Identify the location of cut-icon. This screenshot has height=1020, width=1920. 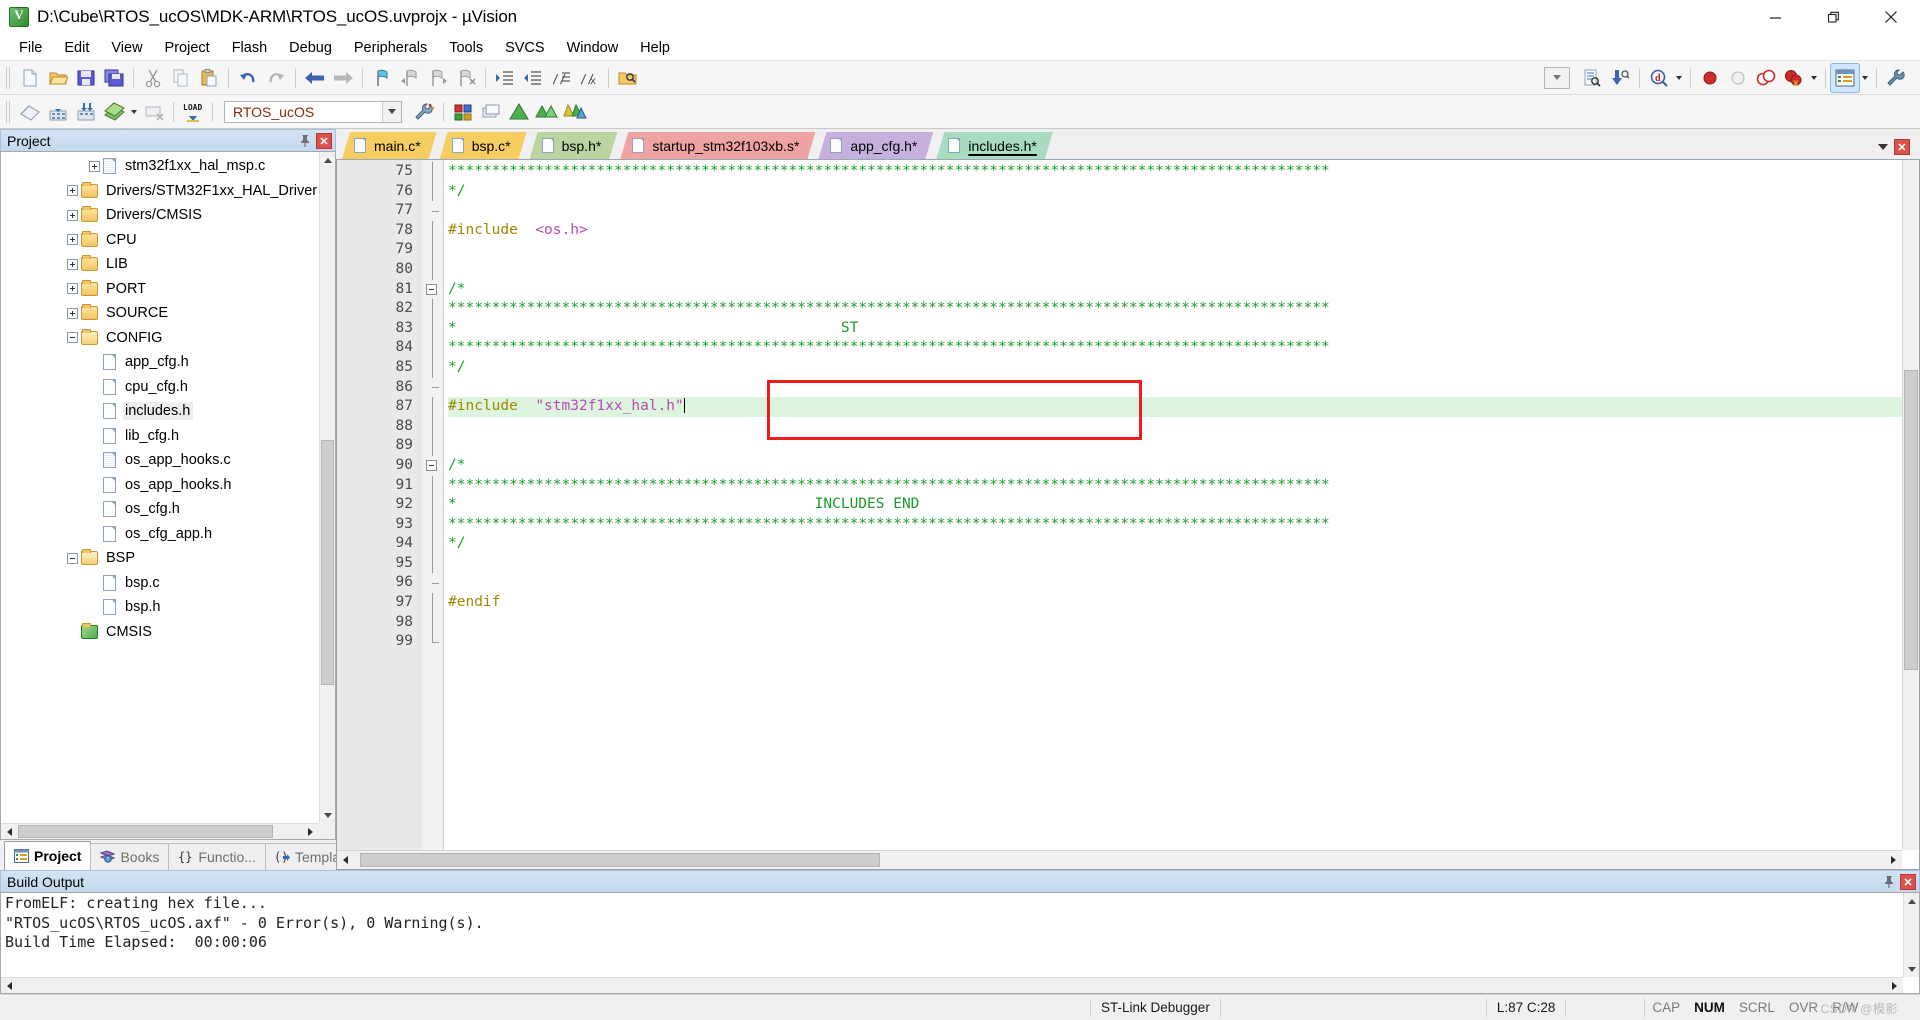
(153, 78).